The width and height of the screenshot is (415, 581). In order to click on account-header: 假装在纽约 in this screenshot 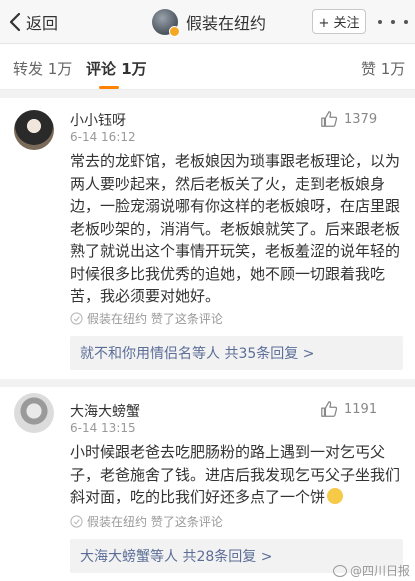, I will do `click(209, 22)`.